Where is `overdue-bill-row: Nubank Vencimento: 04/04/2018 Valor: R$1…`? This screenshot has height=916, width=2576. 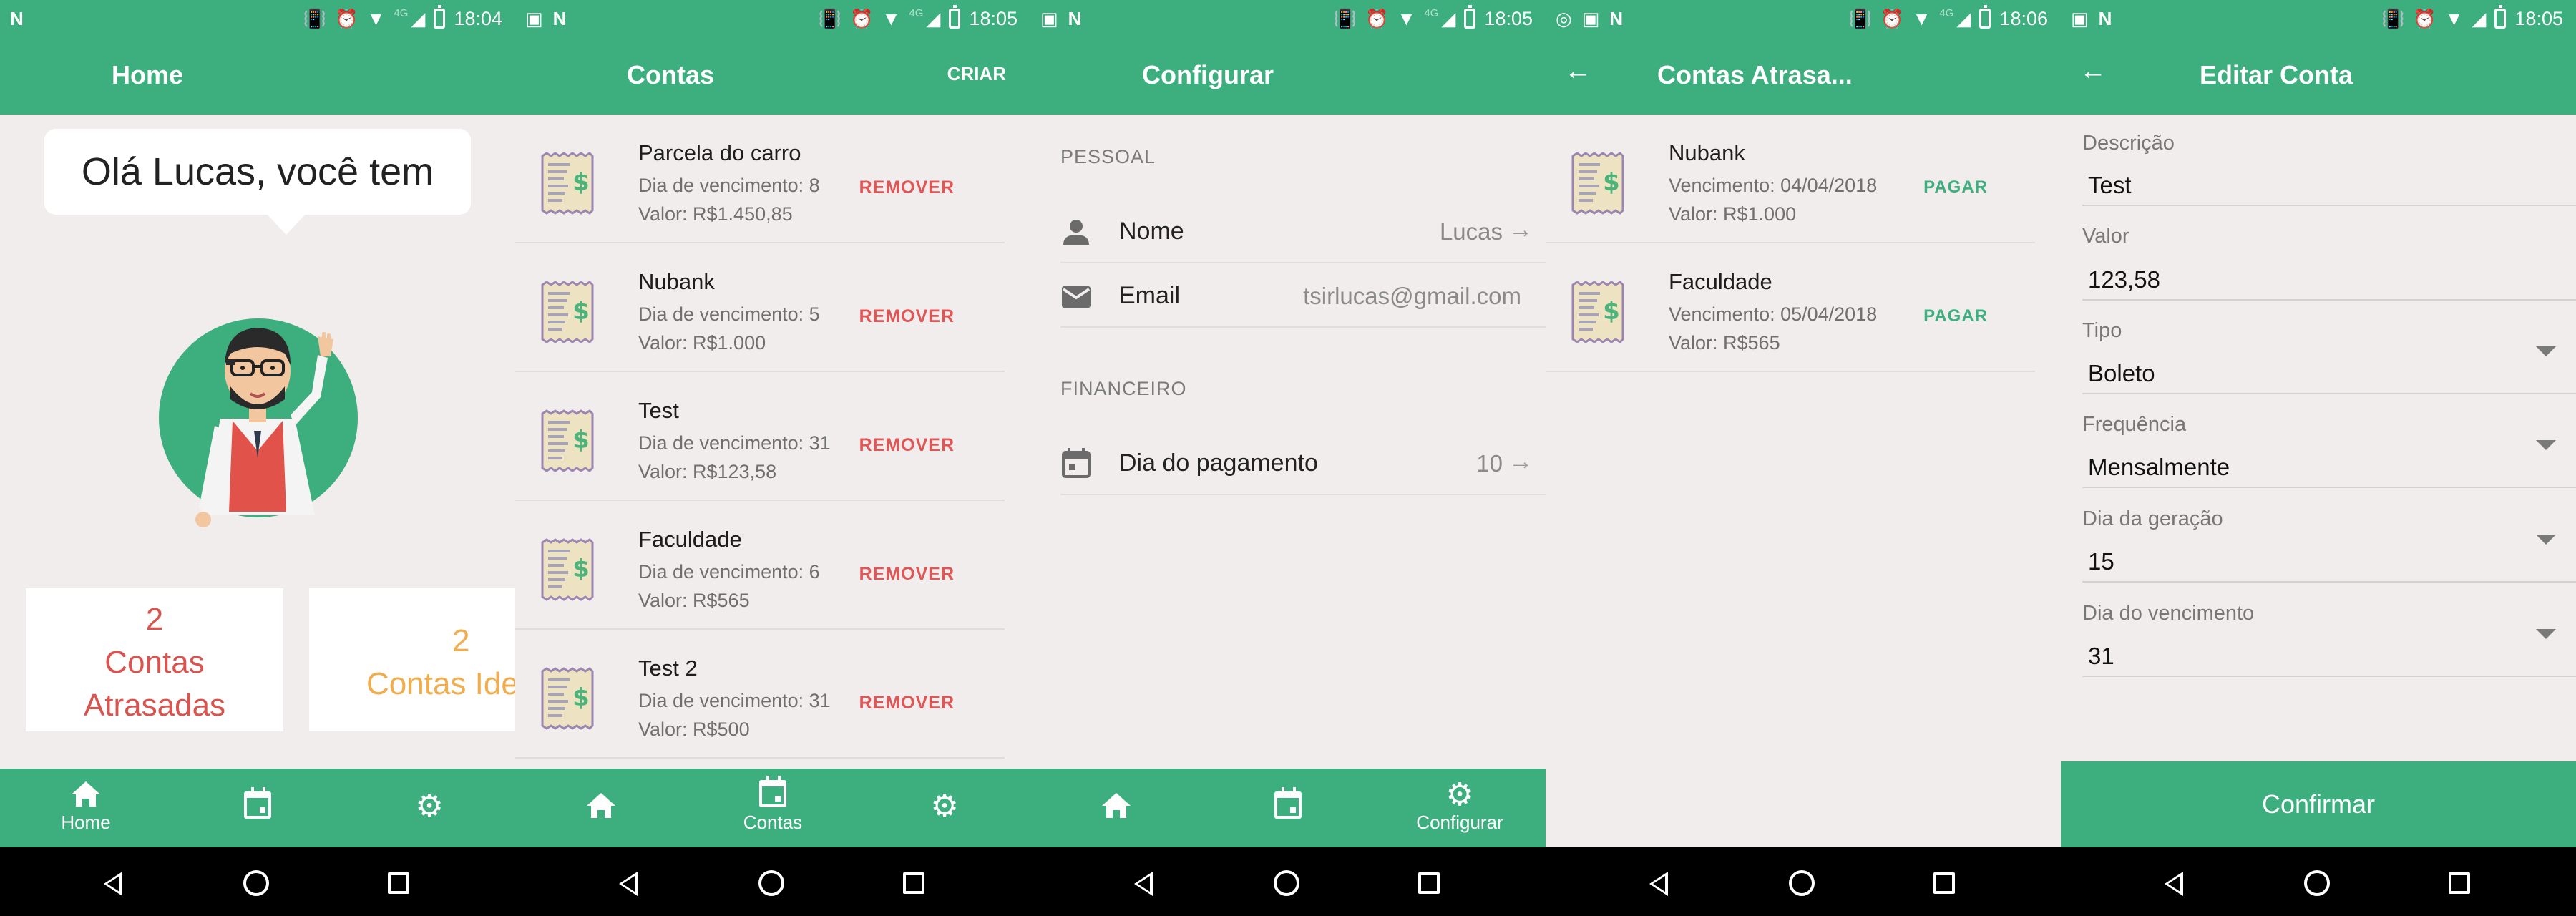 overdue-bill-row: Nubank Vencimento: 04/04/2018 Valor: R$1… is located at coordinates (1790, 178).